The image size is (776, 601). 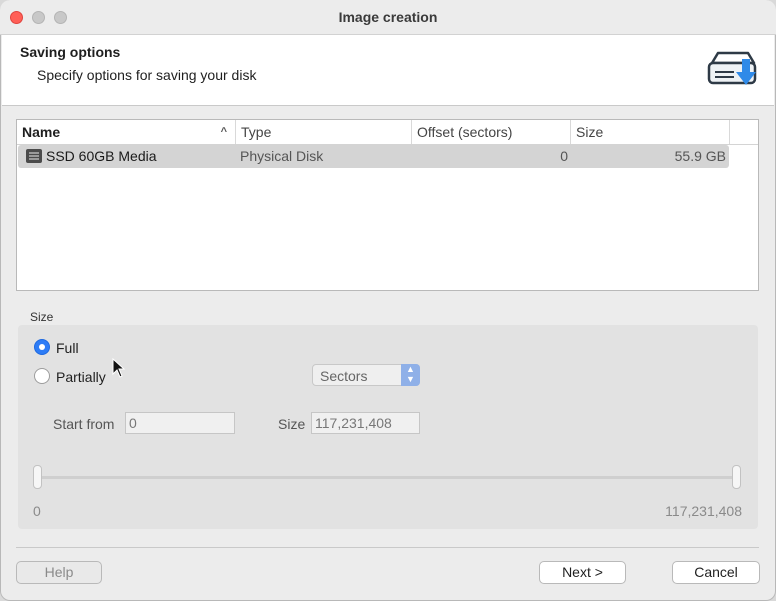 I want to click on column-header-type: Type, so click(x=324, y=132).